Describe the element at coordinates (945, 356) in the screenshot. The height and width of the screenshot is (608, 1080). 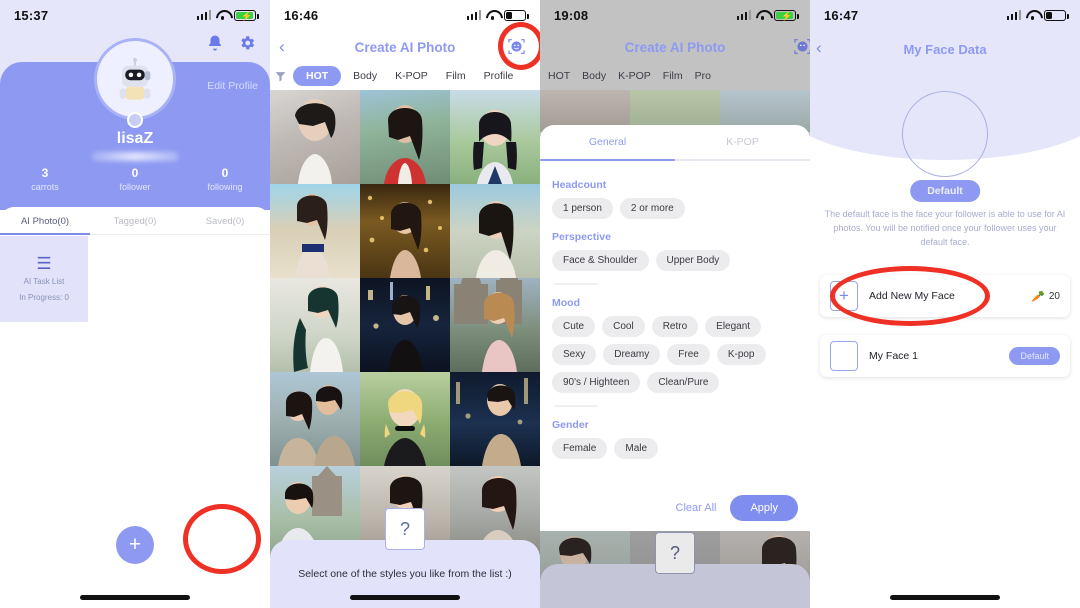
I see `my-face-1-row: My Face 1 Default` at that location.